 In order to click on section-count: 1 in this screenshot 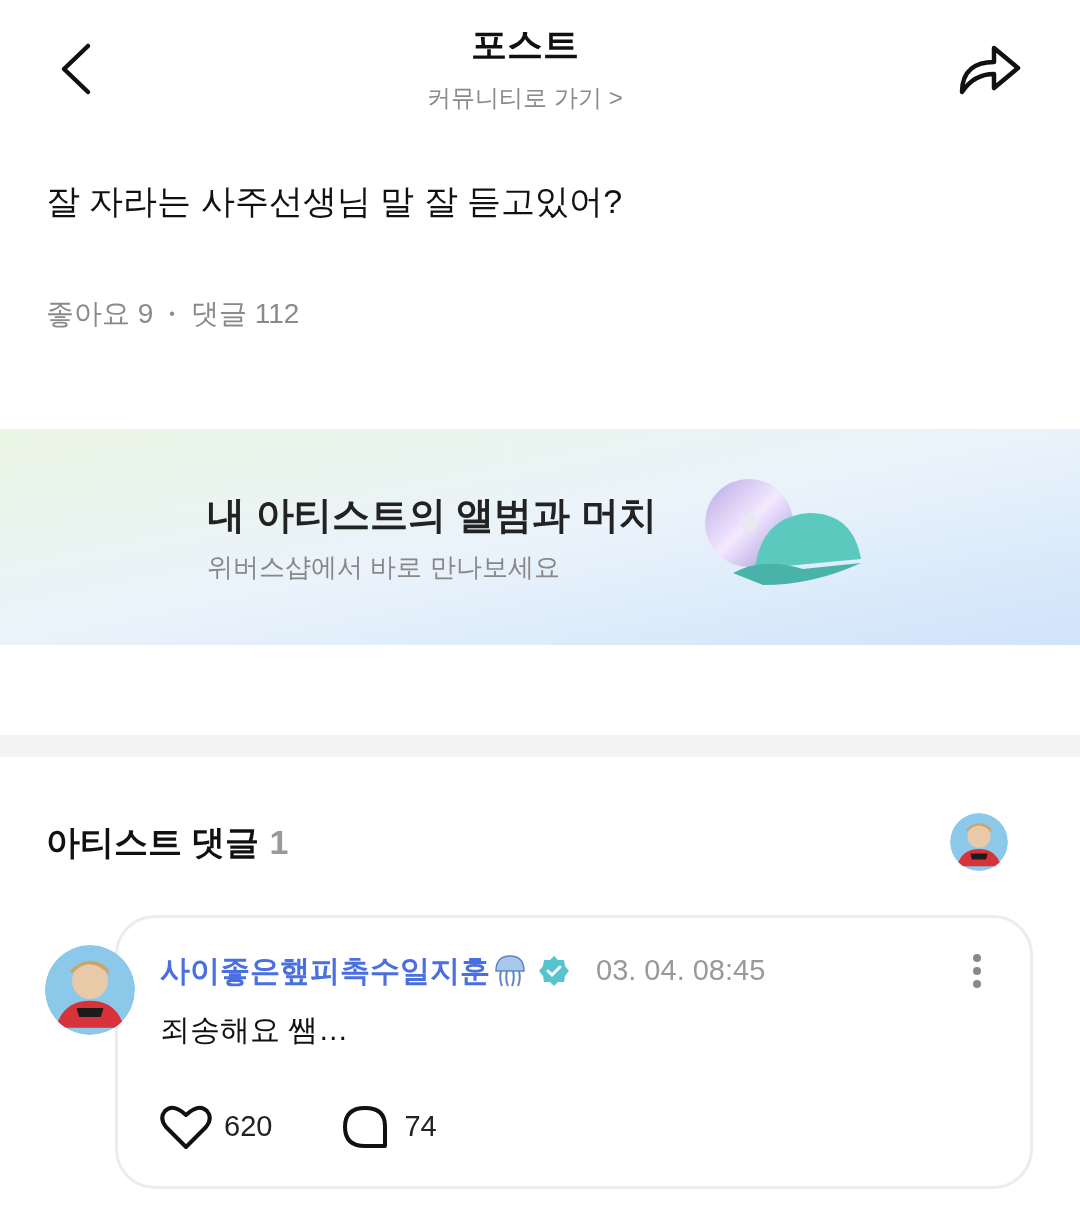, I will do `click(279, 842)`.